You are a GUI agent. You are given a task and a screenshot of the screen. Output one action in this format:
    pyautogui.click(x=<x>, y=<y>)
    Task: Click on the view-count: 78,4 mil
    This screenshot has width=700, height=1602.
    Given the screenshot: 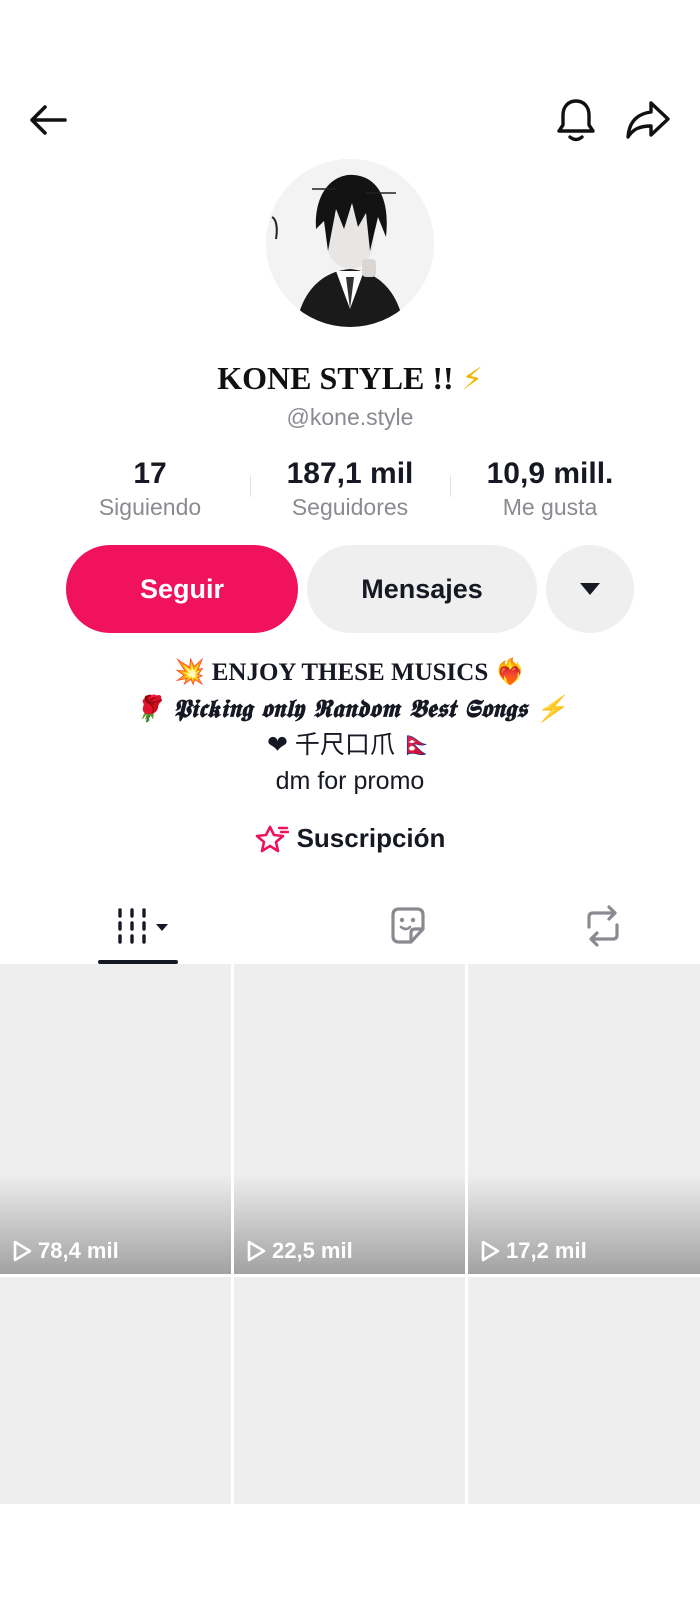 What is the action you would take?
    pyautogui.click(x=65, y=1251)
    